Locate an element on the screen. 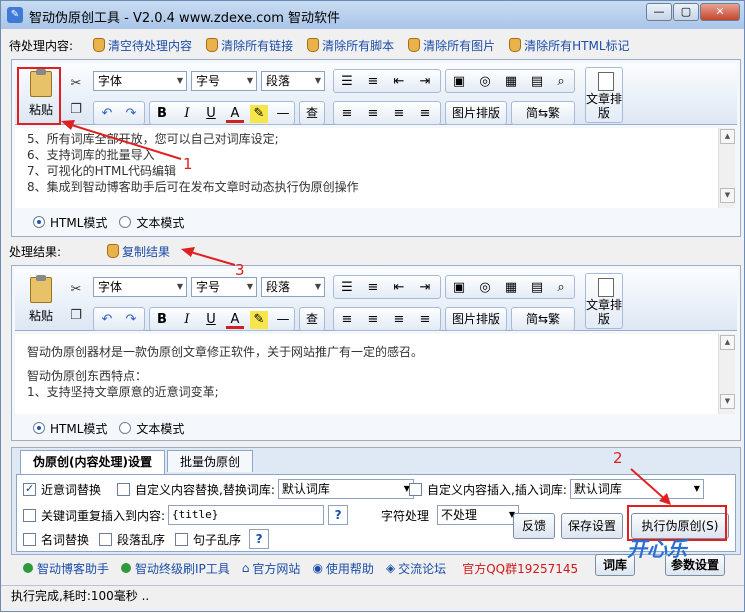  annotation-number: 2 is located at coordinates (618, 458).